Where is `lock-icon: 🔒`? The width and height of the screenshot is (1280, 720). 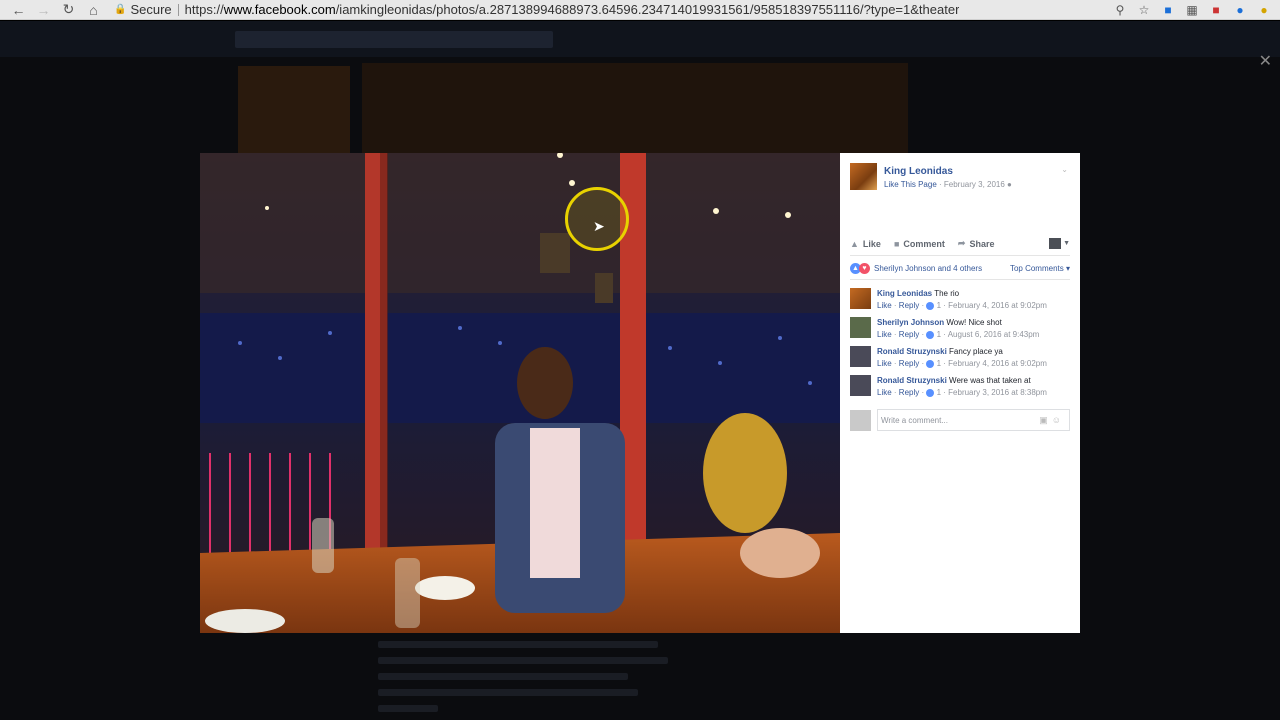
lock-icon: 🔒 is located at coordinates (120, 9).